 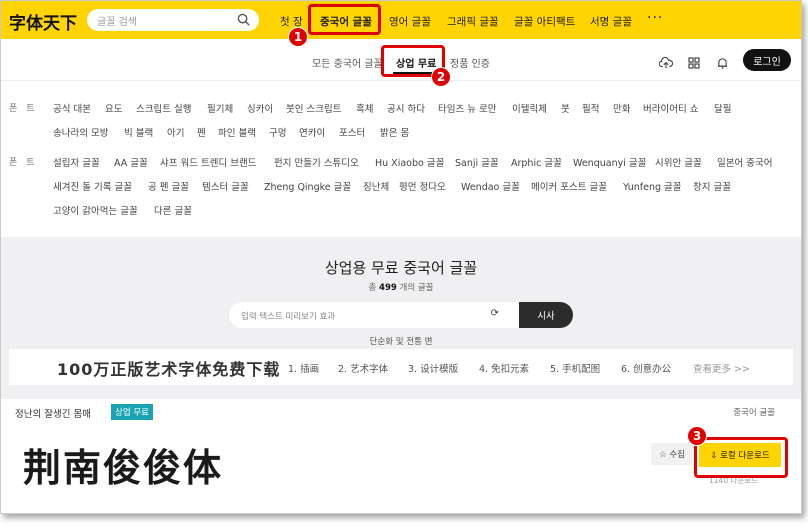 What do you see at coordinates (422, 186) in the screenshot?
I see `filter-tag: 평먼 정다오` at bounding box center [422, 186].